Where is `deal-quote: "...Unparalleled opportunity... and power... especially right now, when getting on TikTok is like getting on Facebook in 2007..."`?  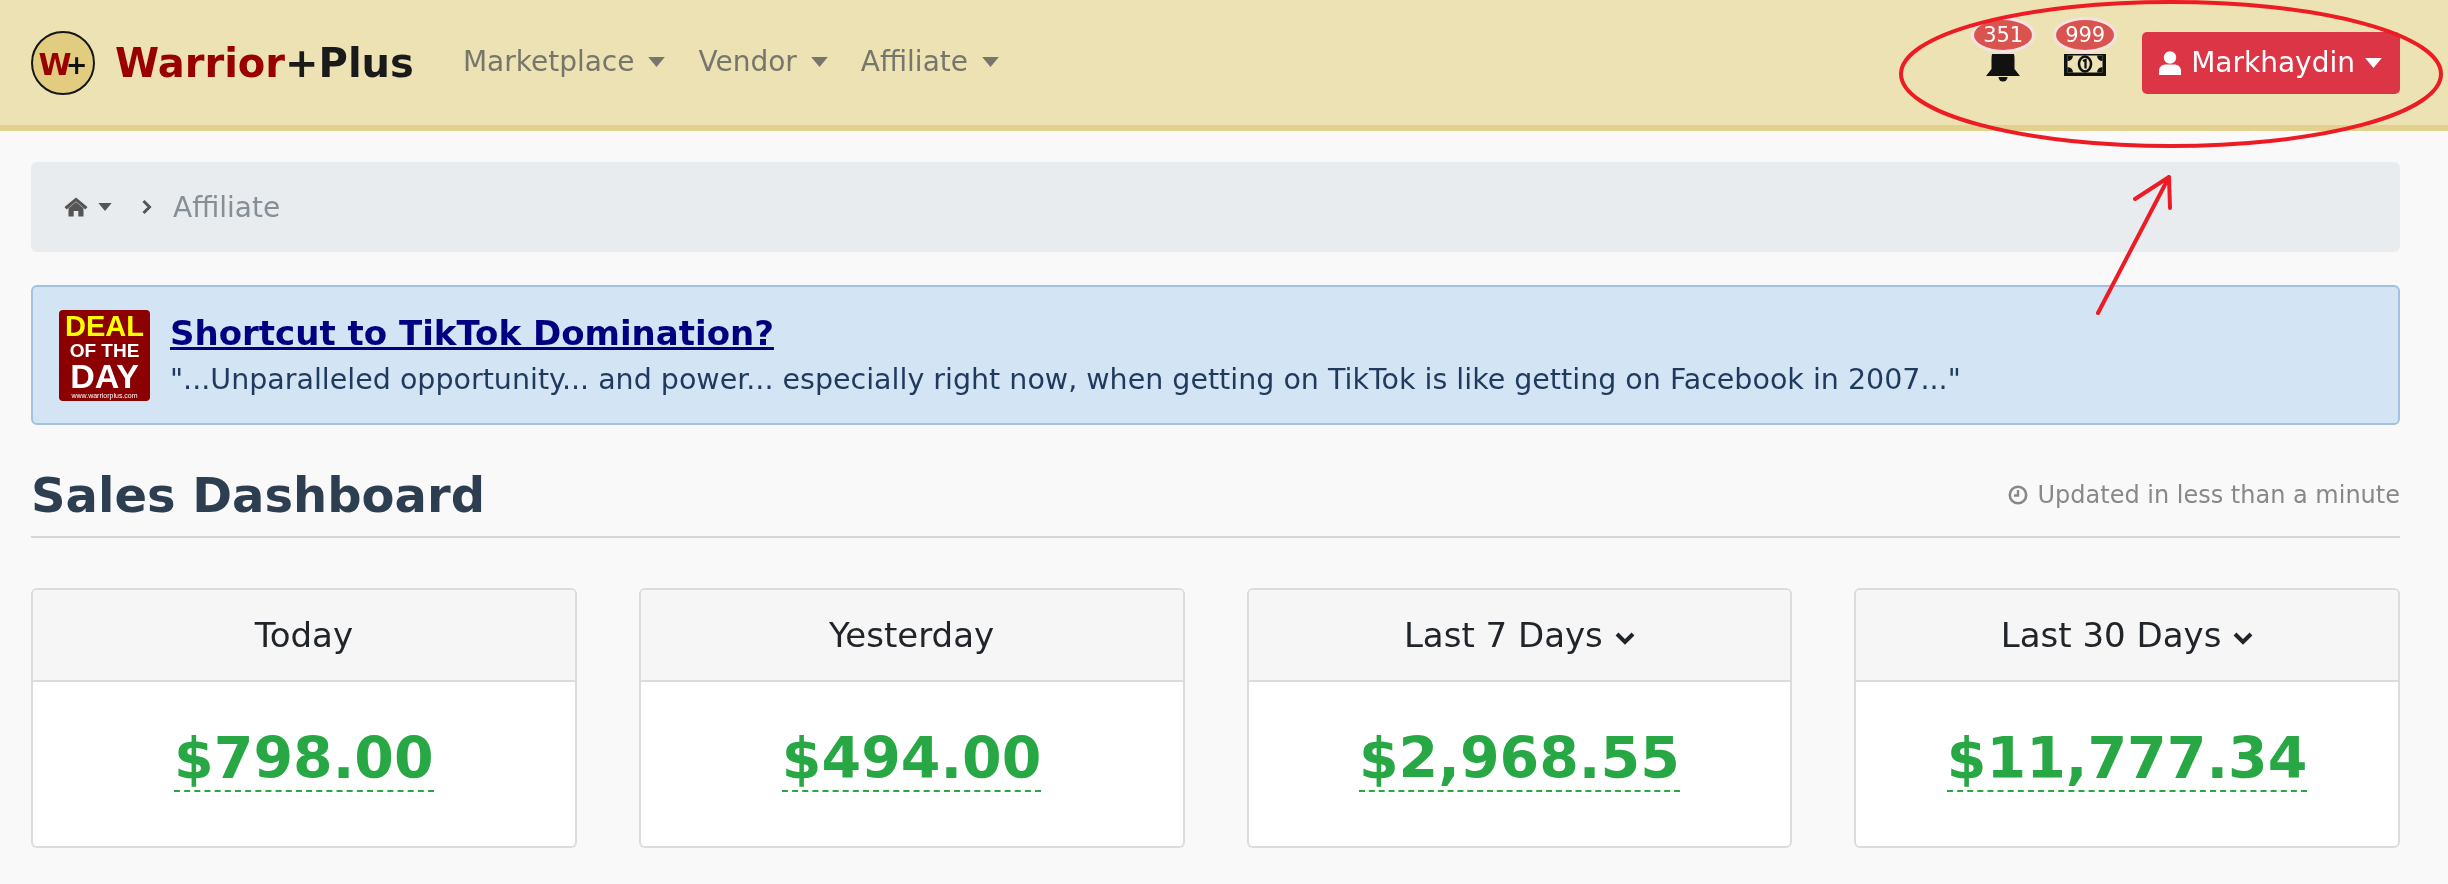 deal-quote: "...Unparalleled opportunity... and power... especially right now, when getting on TikTok is like getting on Facebook in 2007..." is located at coordinates (1065, 379).